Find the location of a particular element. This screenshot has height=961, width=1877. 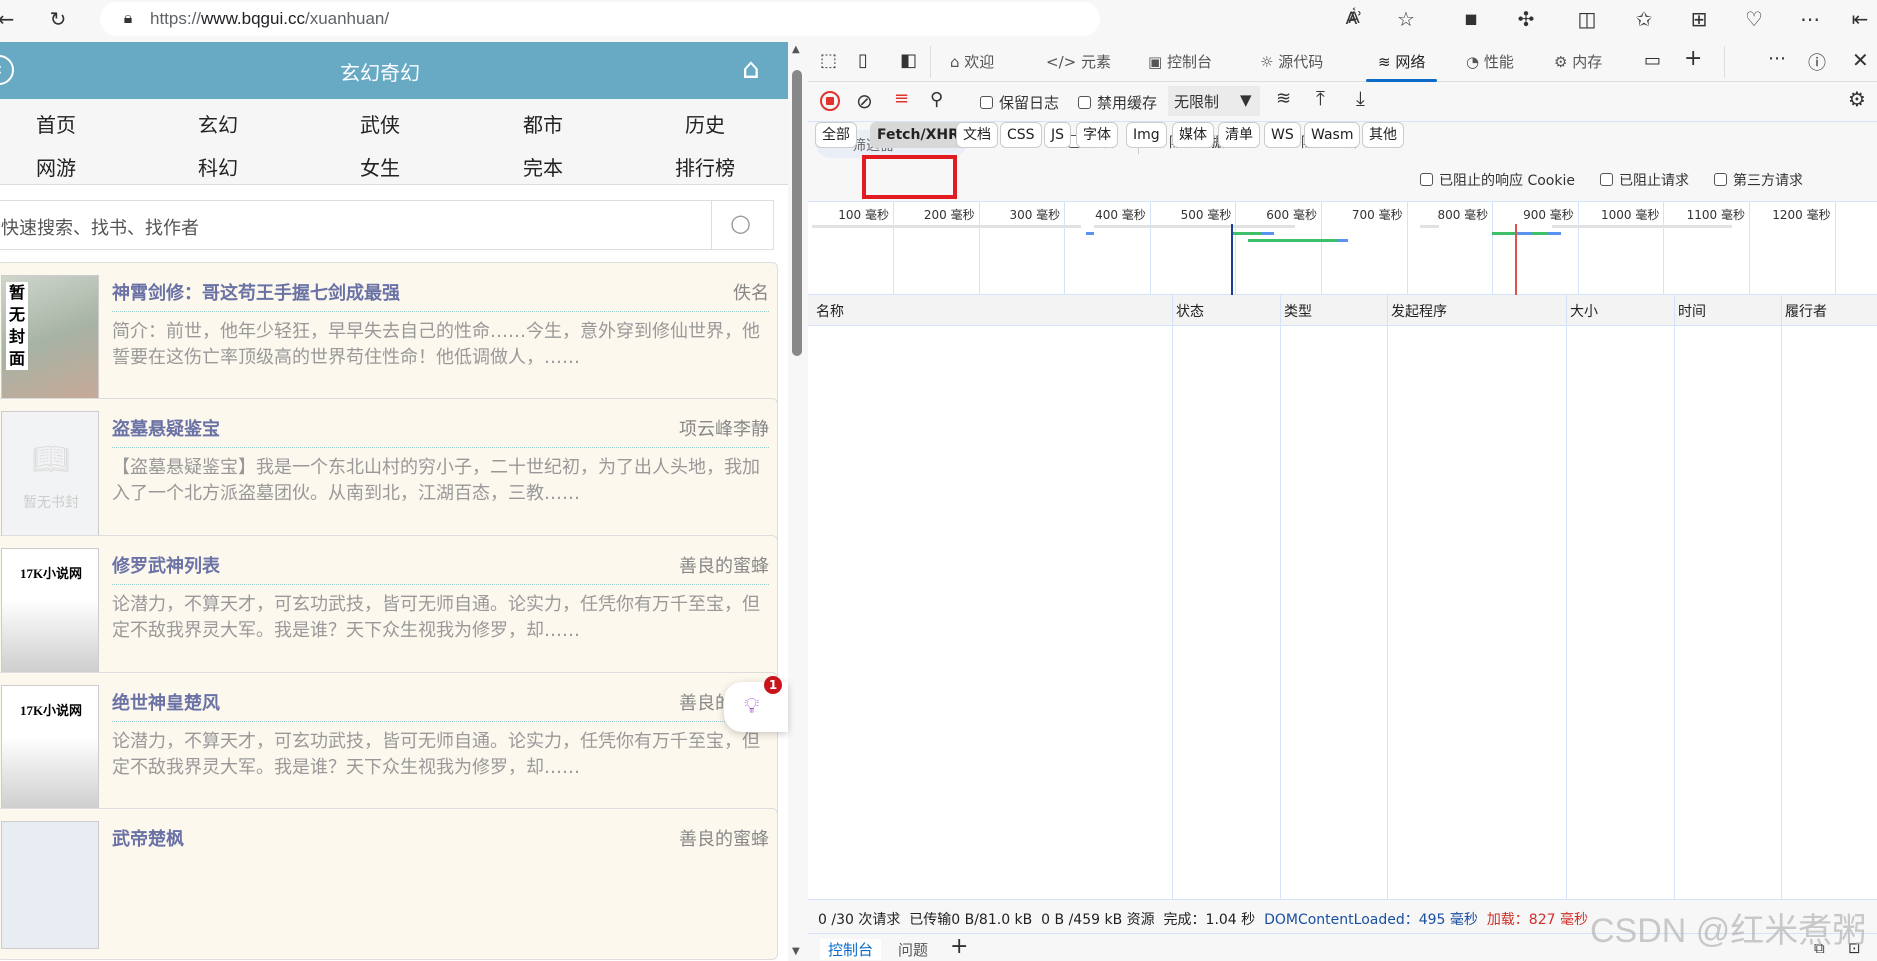

clear-icon: ⊘ is located at coordinates (864, 101).